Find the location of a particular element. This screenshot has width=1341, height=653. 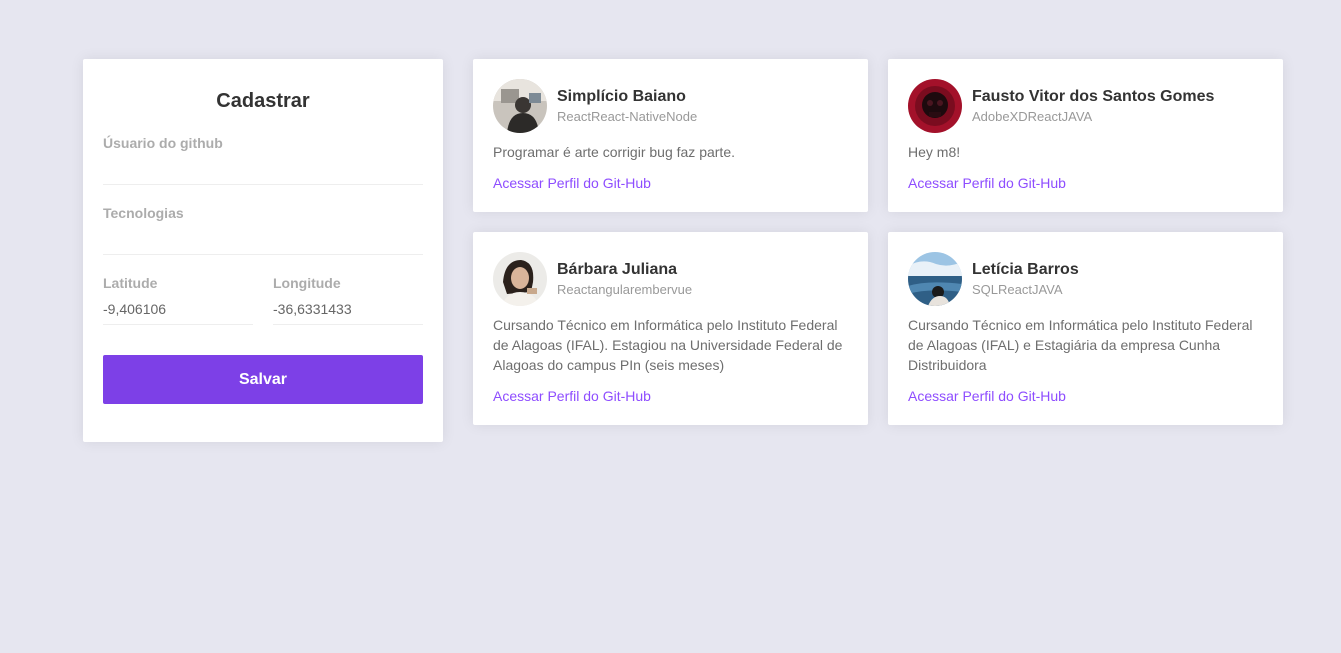

longitude-input is located at coordinates (348, 309).